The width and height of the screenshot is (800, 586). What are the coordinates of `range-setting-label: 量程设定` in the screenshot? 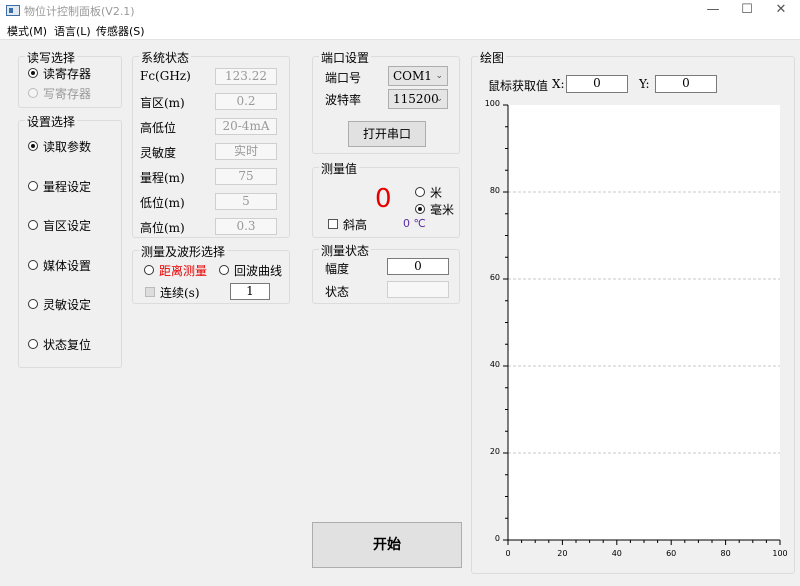 It's located at (67, 187).